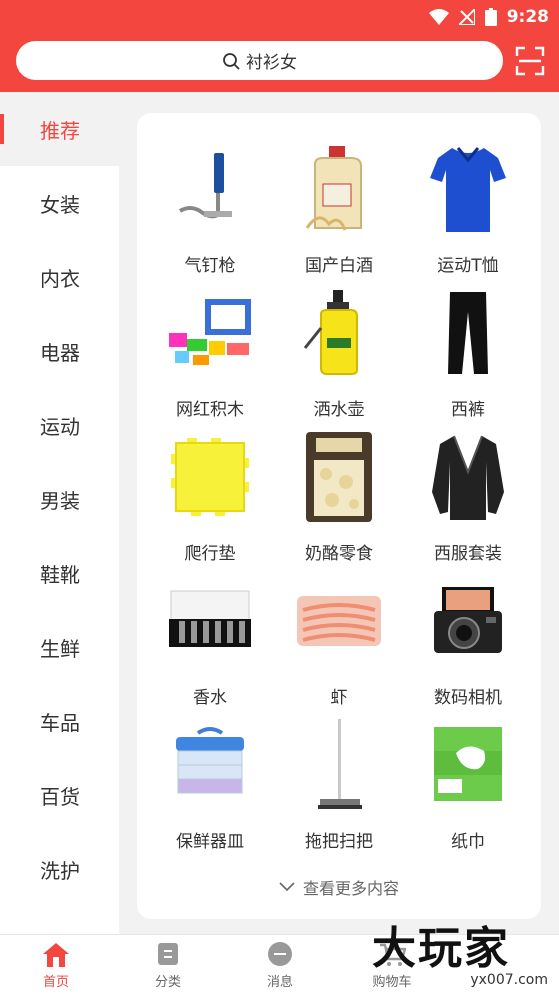 This screenshot has width=559, height=994. I want to click on nav-home: 首页, so click(56, 964).